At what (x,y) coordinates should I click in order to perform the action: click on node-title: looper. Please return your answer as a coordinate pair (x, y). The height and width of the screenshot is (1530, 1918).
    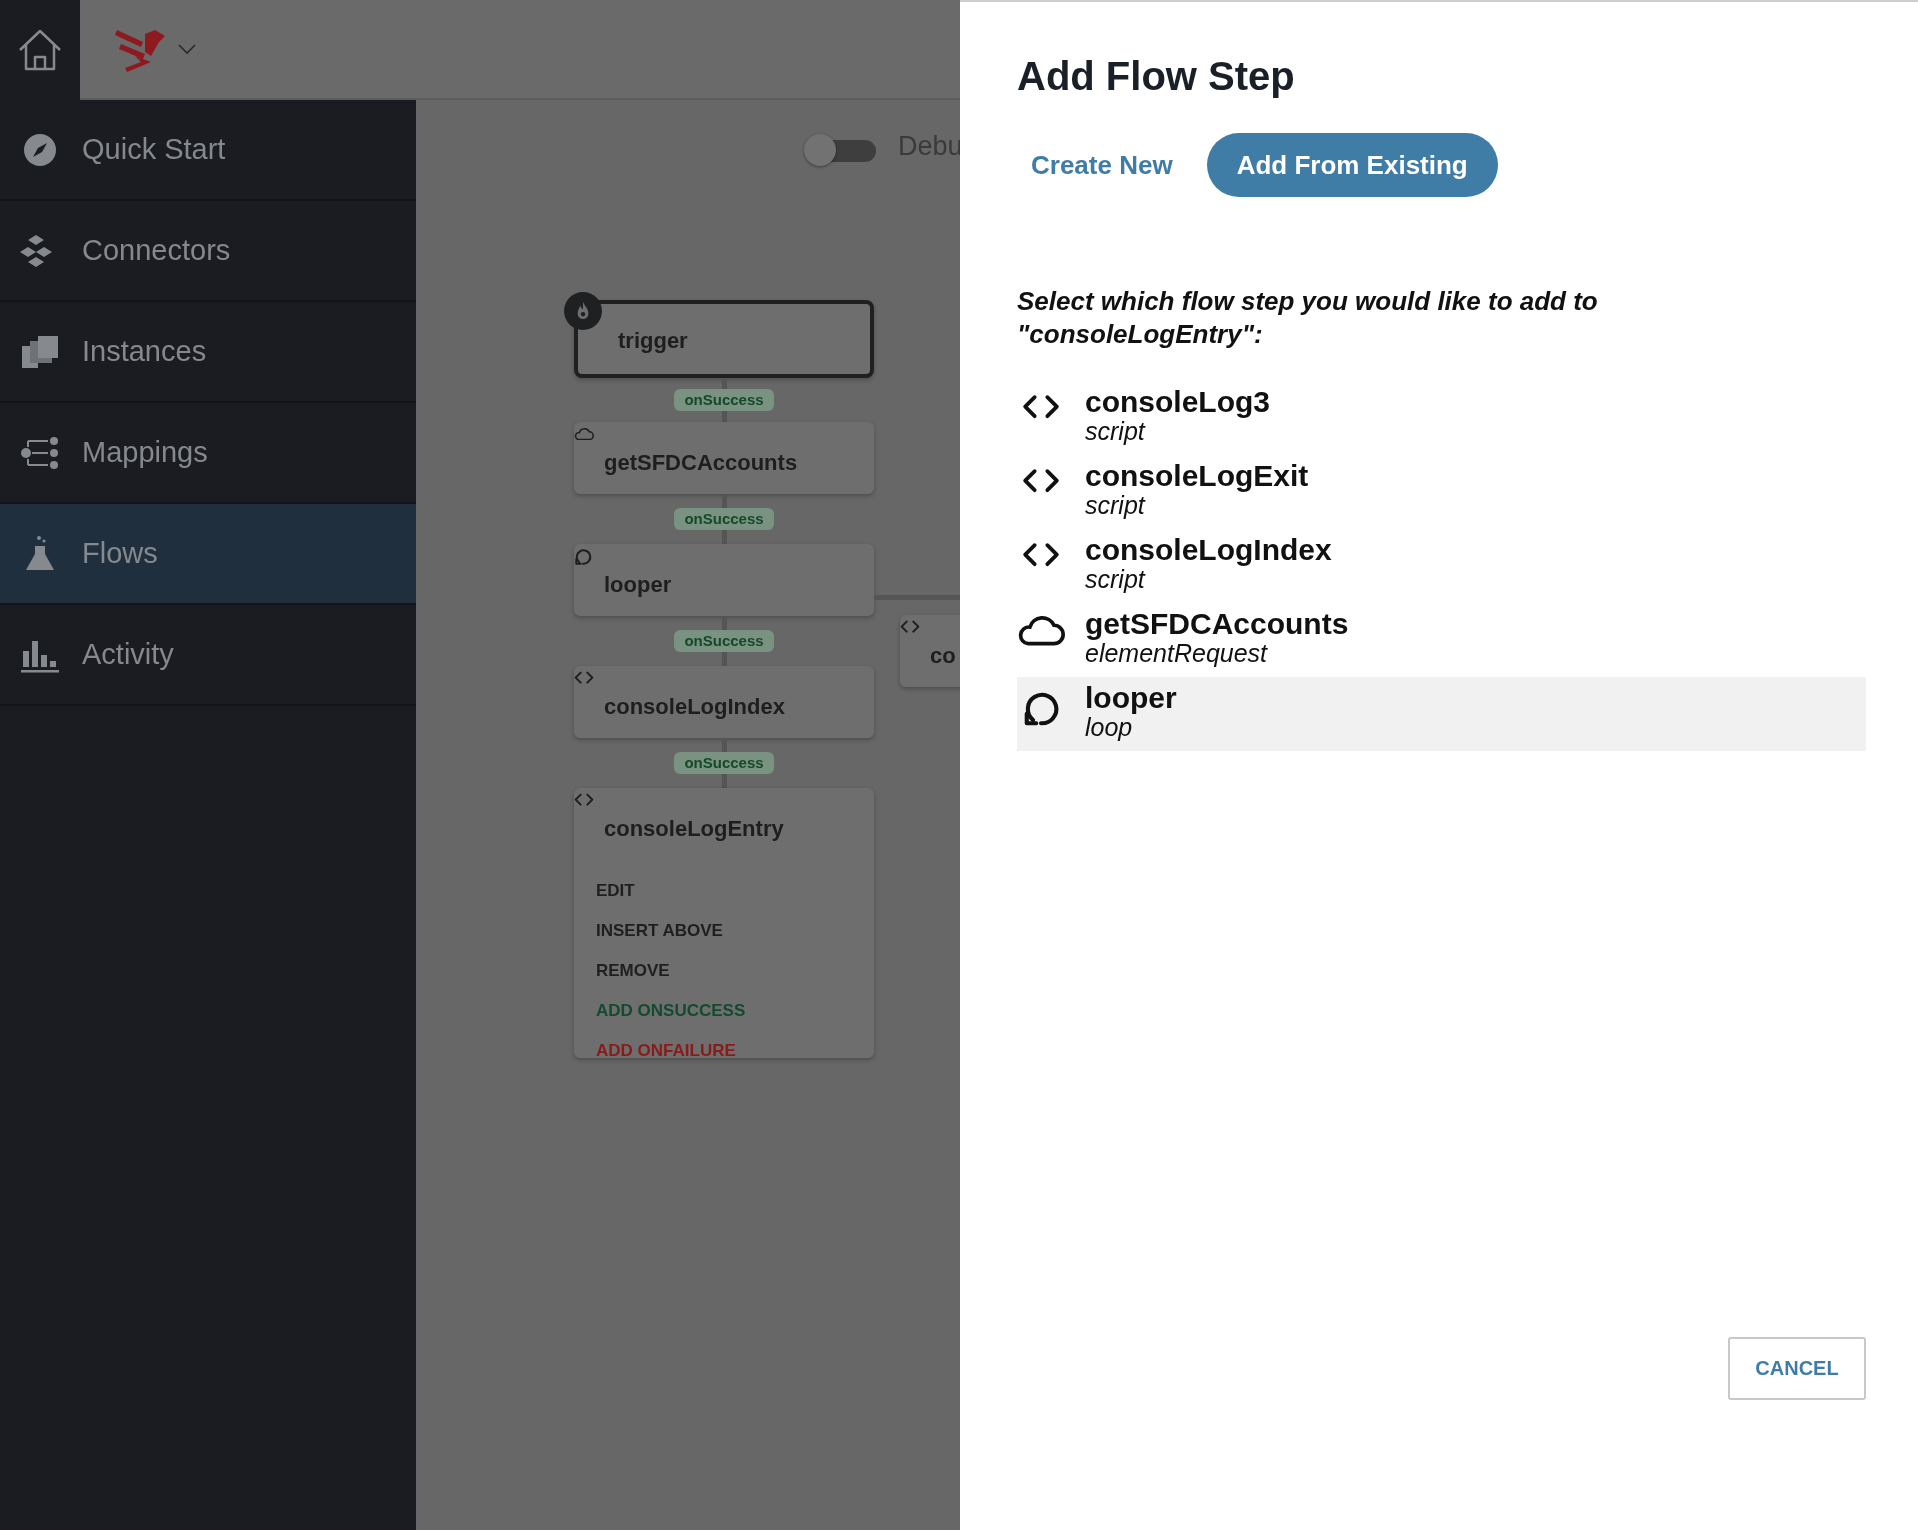
    Looking at the image, I should click on (638, 585).